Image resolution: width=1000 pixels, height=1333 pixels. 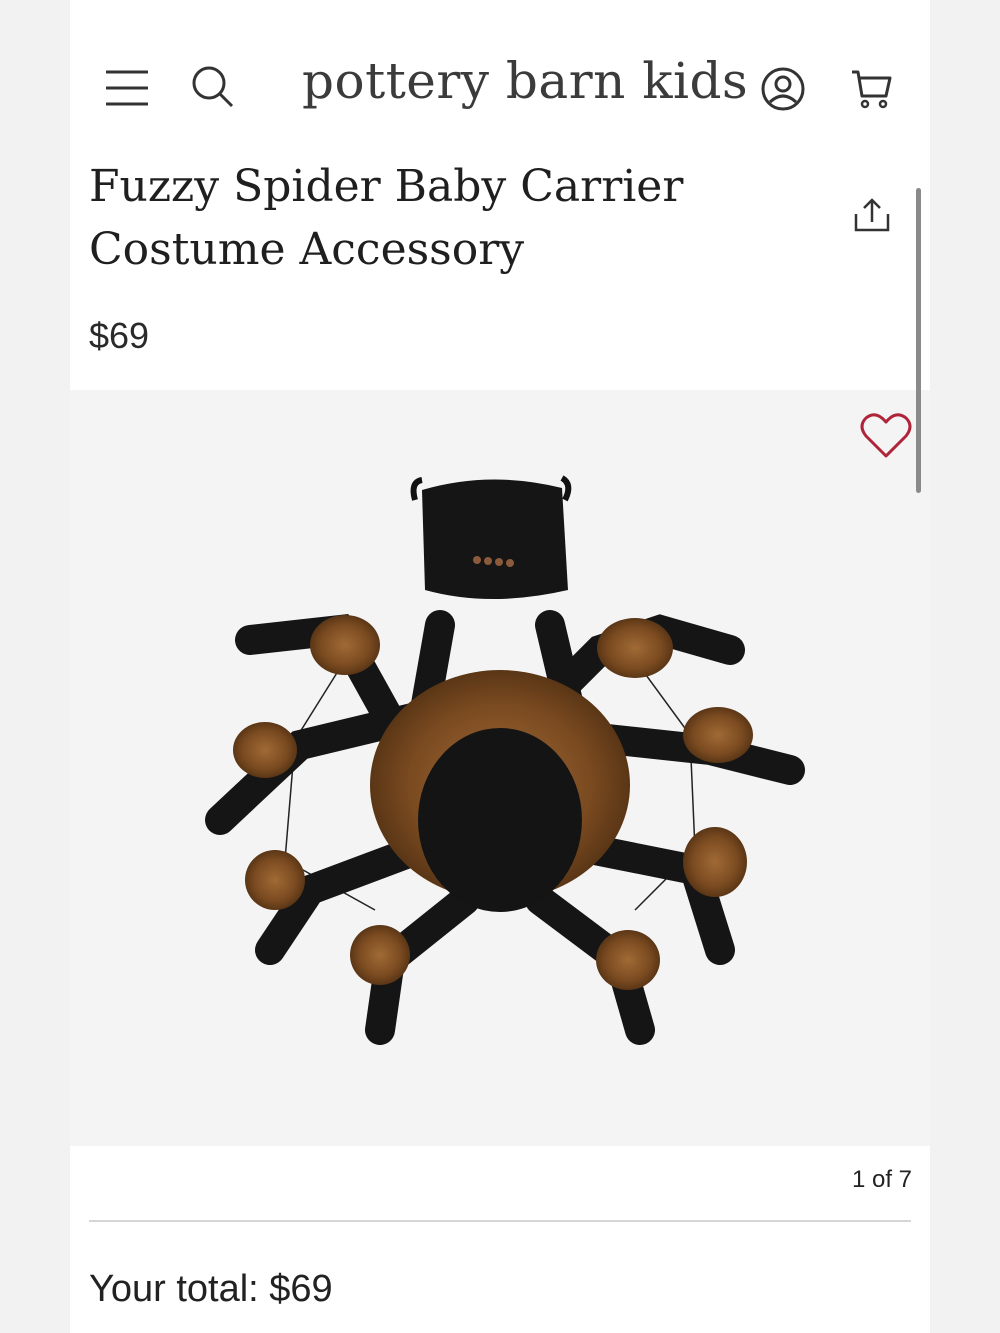 What do you see at coordinates (491, 537) in the screenshot?
I see `spider-hat` at bounding box center [491, 537].